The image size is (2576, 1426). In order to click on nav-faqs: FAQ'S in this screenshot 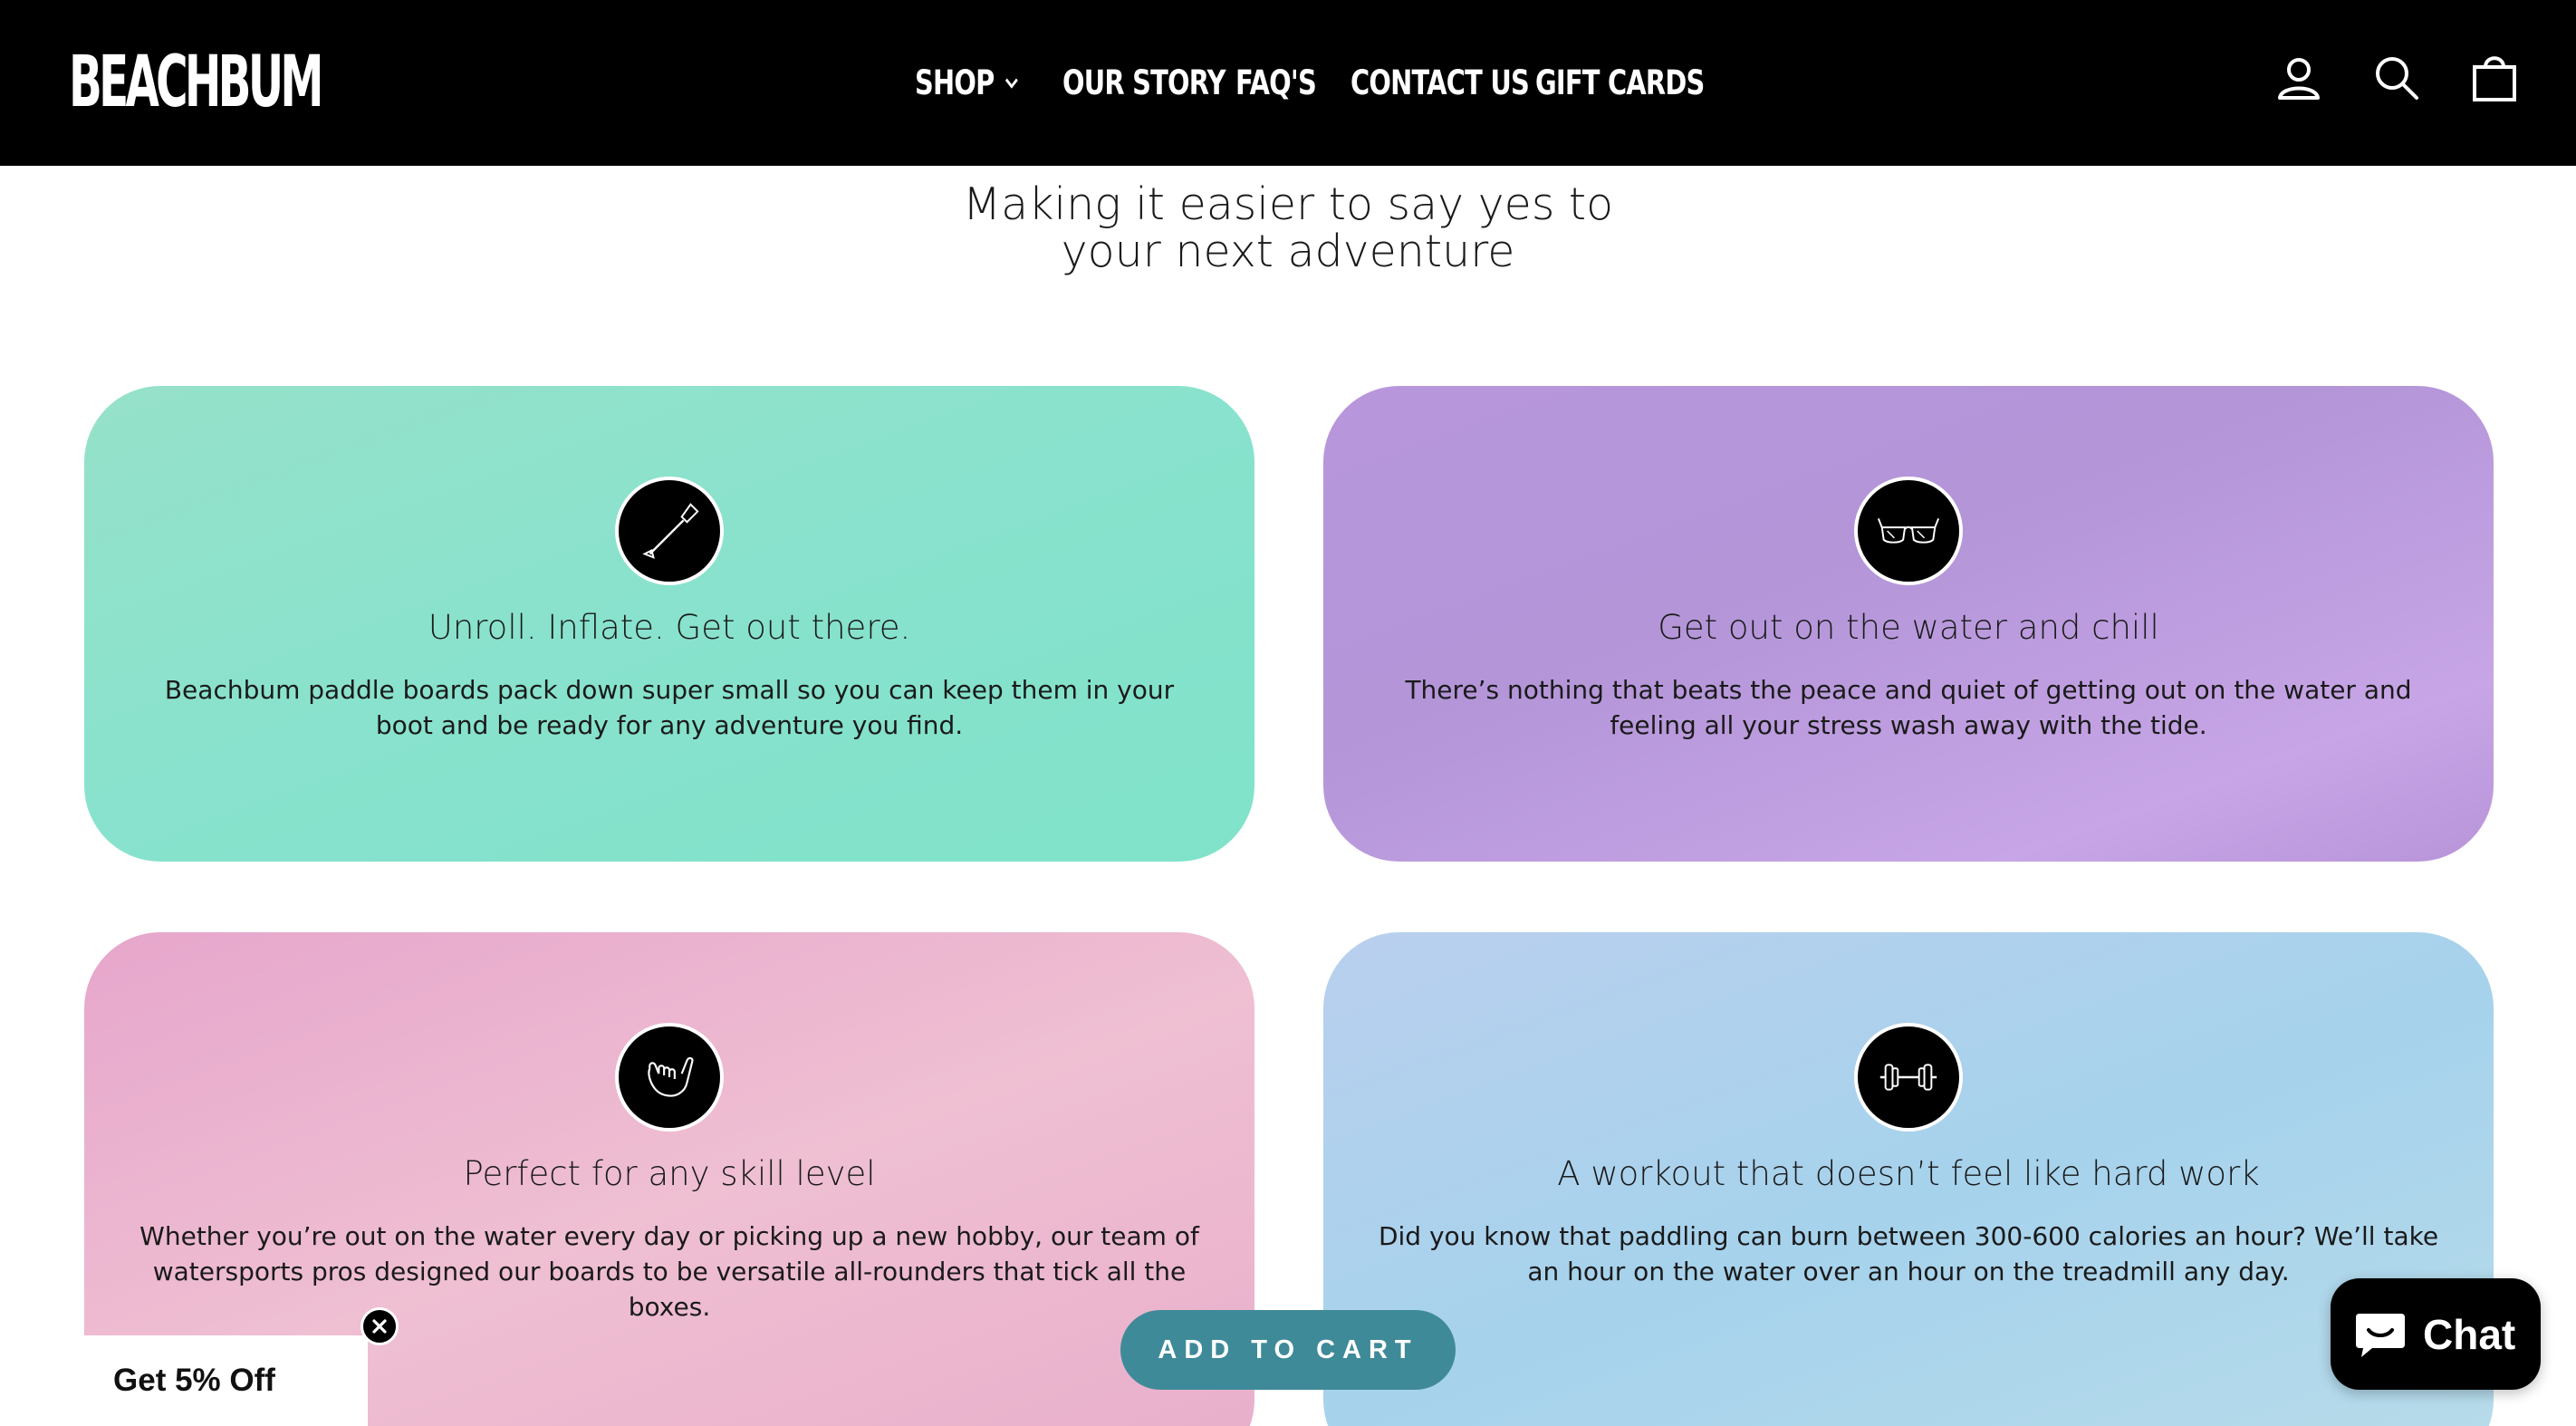, I will do `click(1276, 82)`.